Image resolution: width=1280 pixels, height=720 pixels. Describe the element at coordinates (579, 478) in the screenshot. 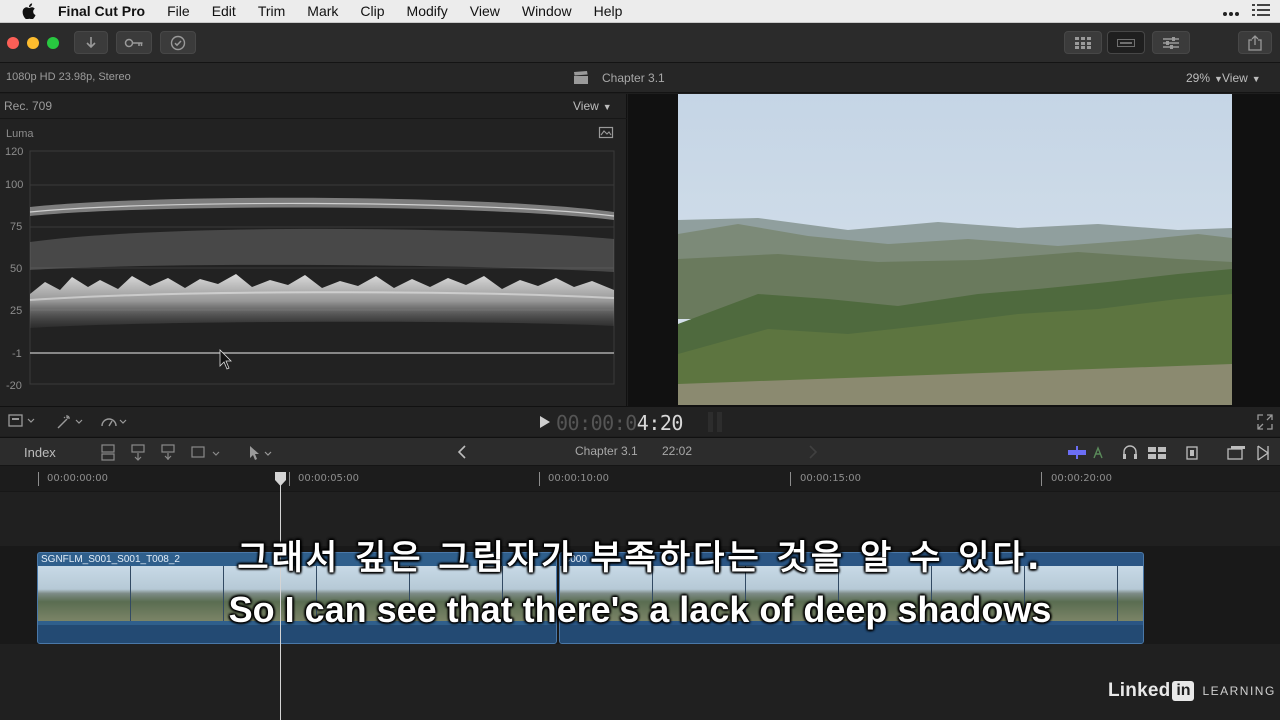

I see `ruler-label: 00:00:10:00` at that location.